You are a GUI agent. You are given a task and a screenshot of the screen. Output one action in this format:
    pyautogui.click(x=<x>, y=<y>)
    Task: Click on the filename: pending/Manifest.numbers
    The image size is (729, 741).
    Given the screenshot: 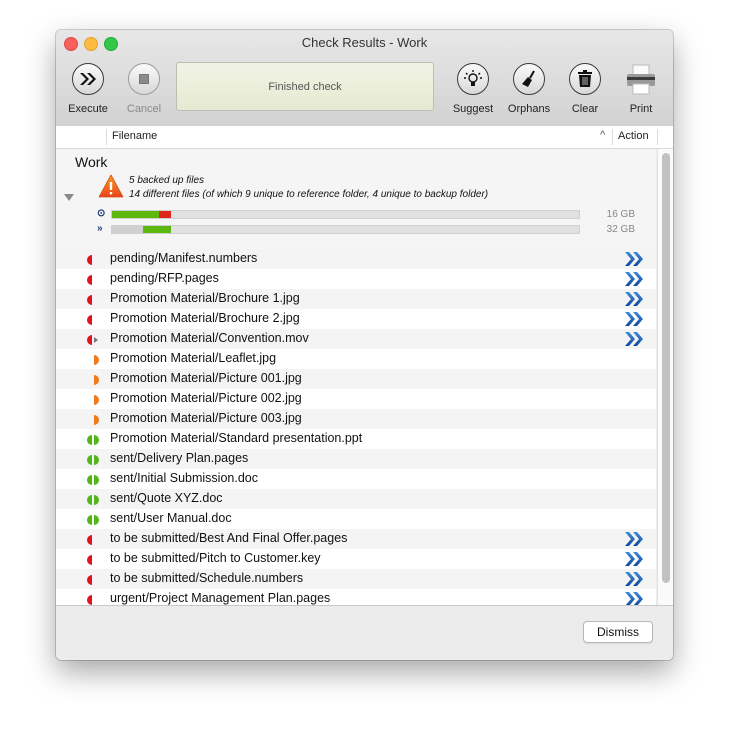 What is the action you would take?
    pyautogui.click(x=184, y=258)
    